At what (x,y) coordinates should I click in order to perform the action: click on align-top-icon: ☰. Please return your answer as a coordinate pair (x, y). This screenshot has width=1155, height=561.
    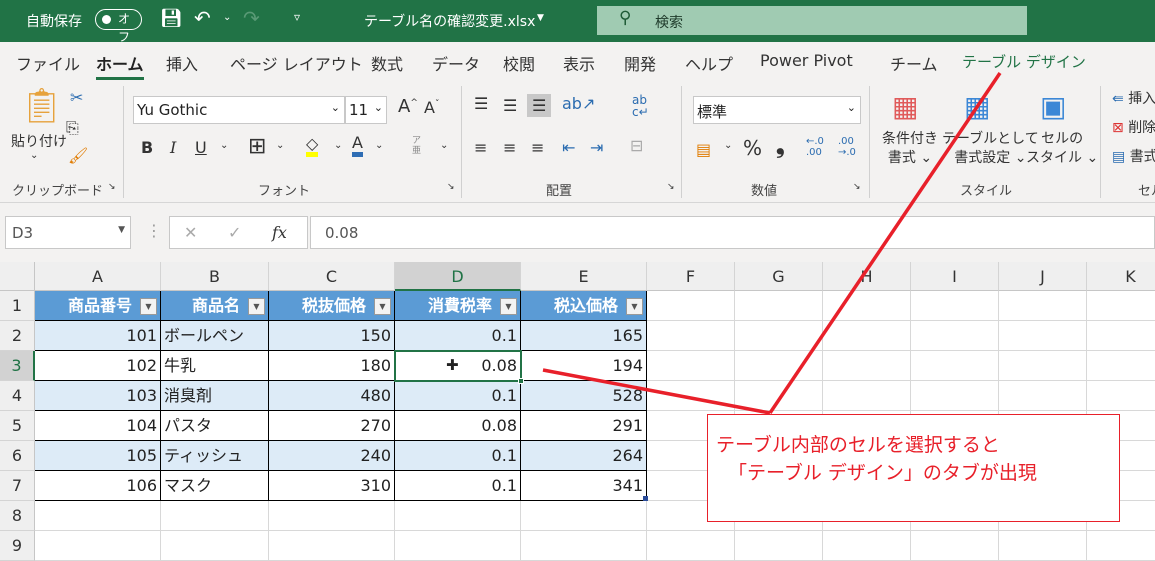
    Looking at the image, I should click on (481, 103).